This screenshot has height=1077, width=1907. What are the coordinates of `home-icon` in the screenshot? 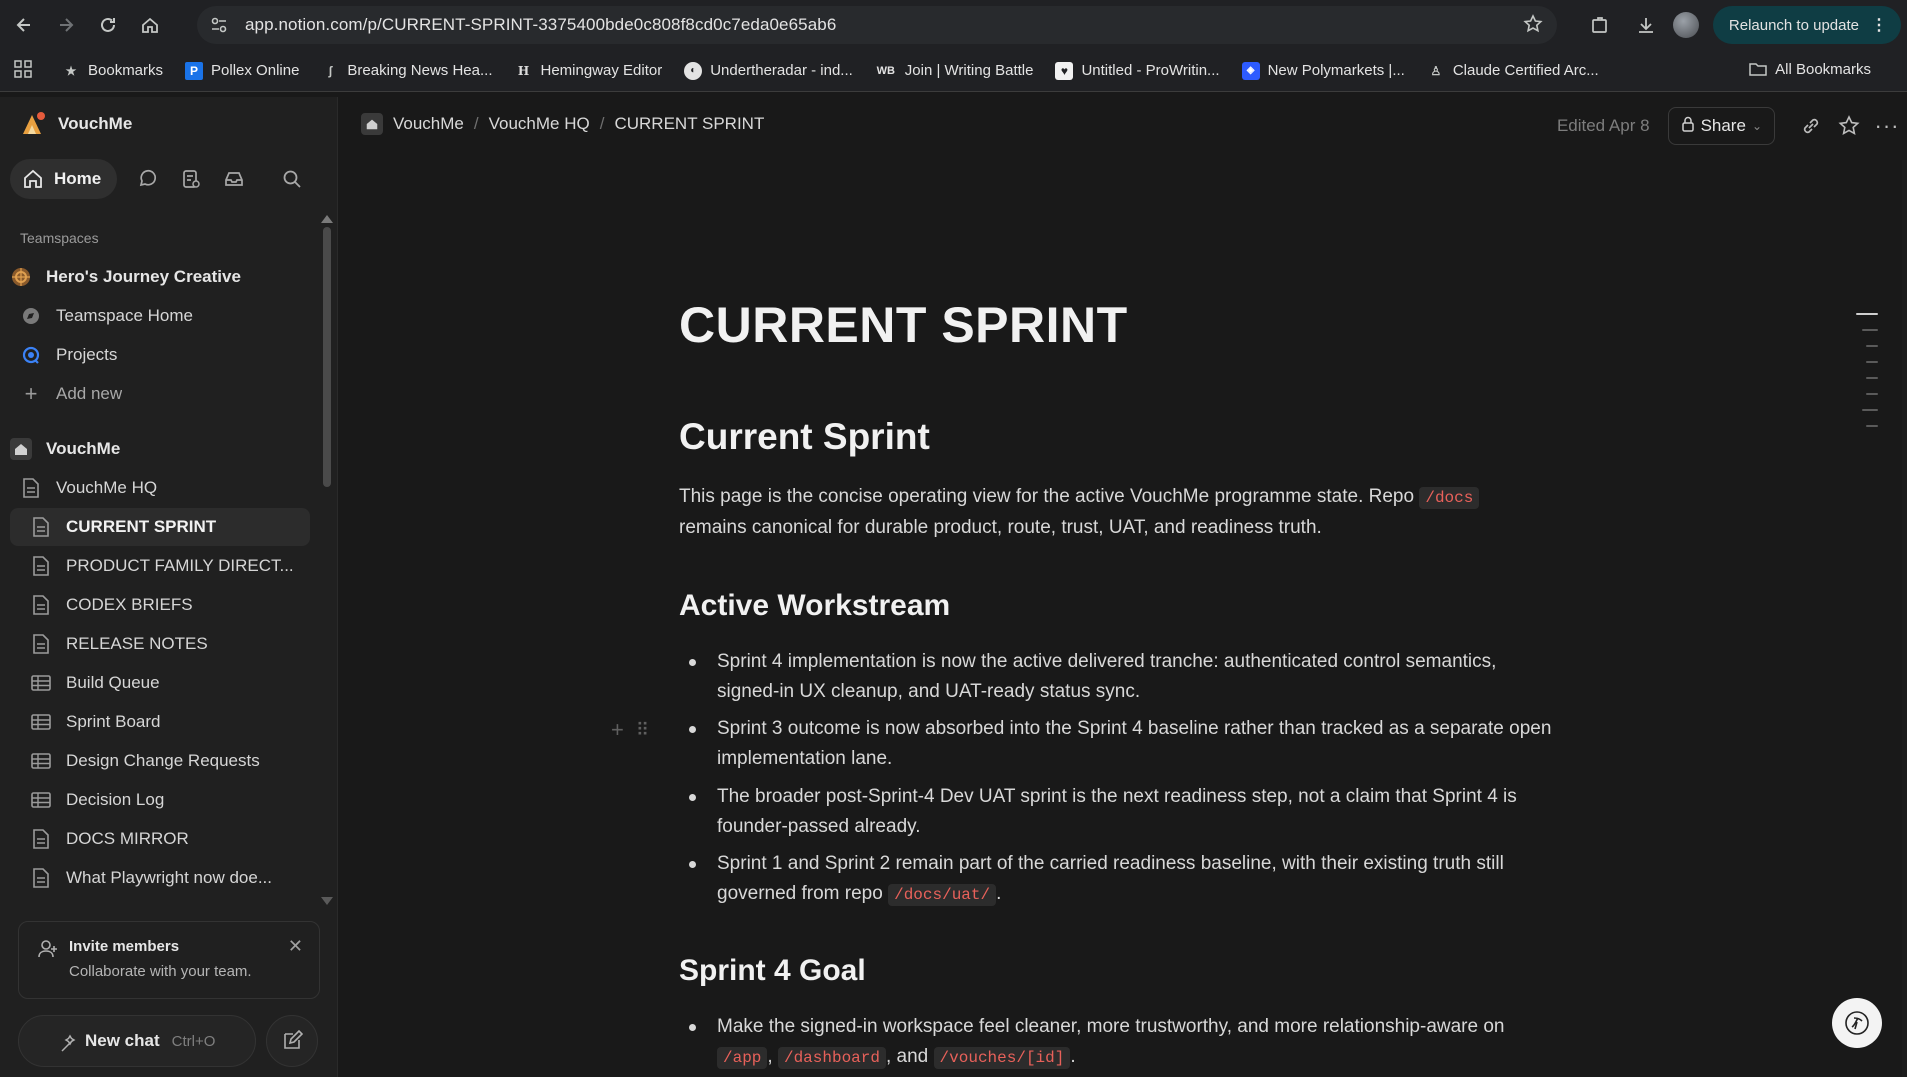 It's located at (150, 25).